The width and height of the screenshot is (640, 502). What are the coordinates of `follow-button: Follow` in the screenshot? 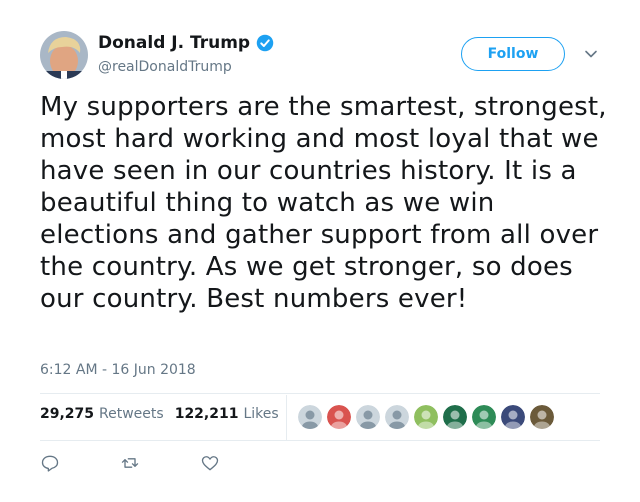 It's located at (513, 54).